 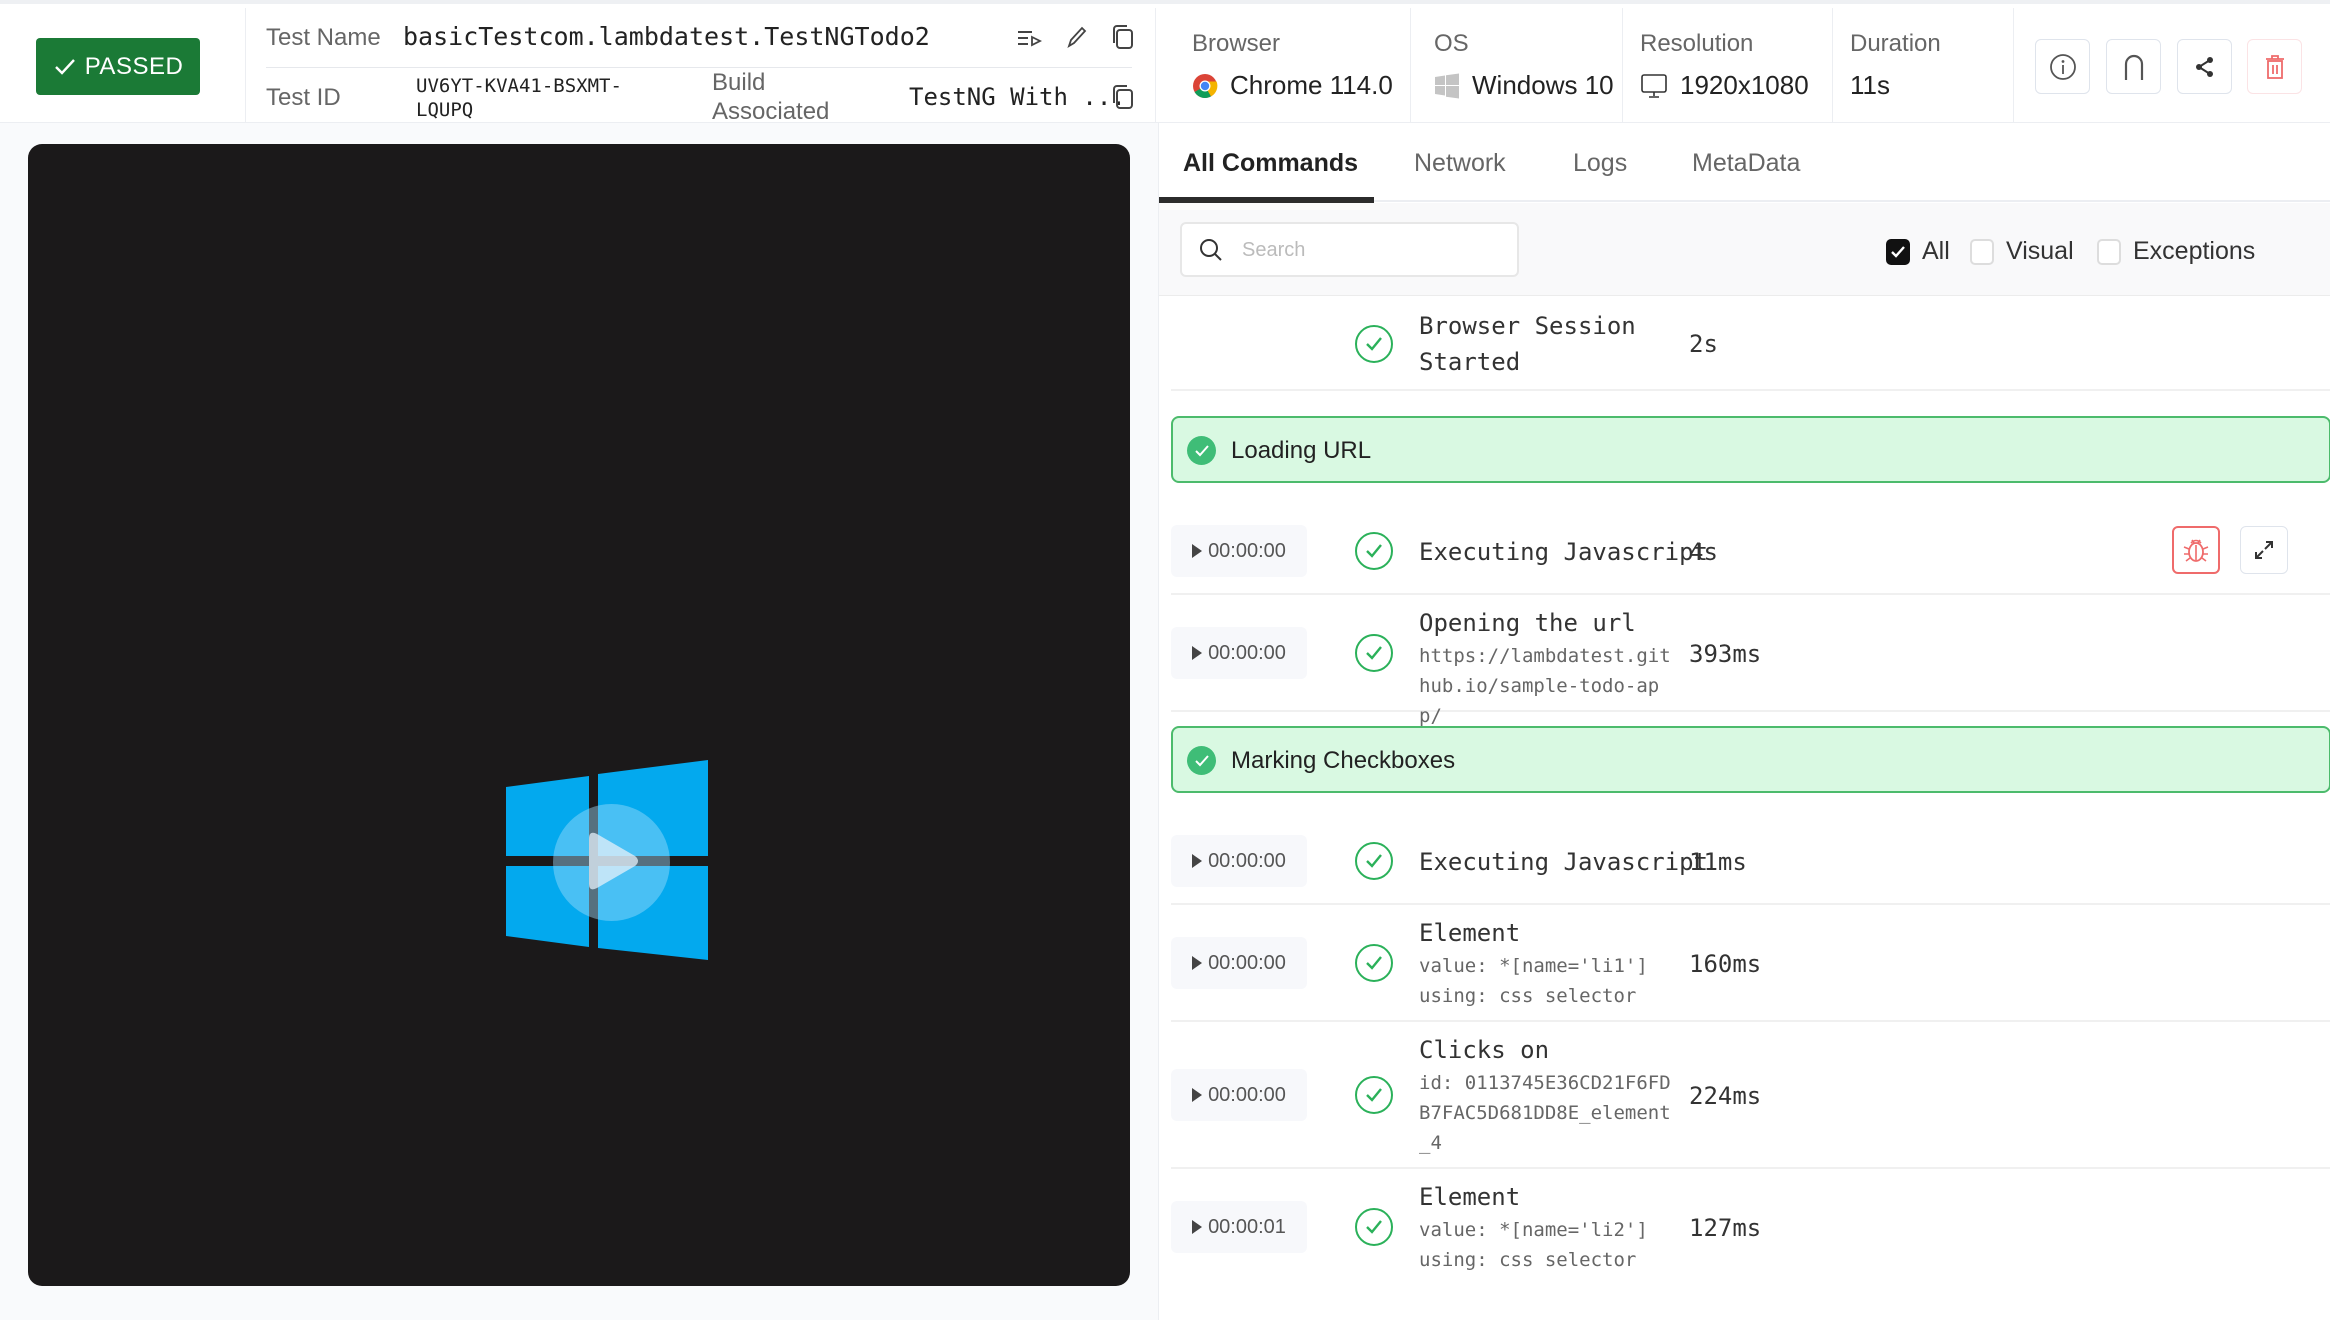 What do you see at coordinates (1527, 344) in the screenshot?
I see `command-title: Browser Session Started` at bounding box center [1527, 344].